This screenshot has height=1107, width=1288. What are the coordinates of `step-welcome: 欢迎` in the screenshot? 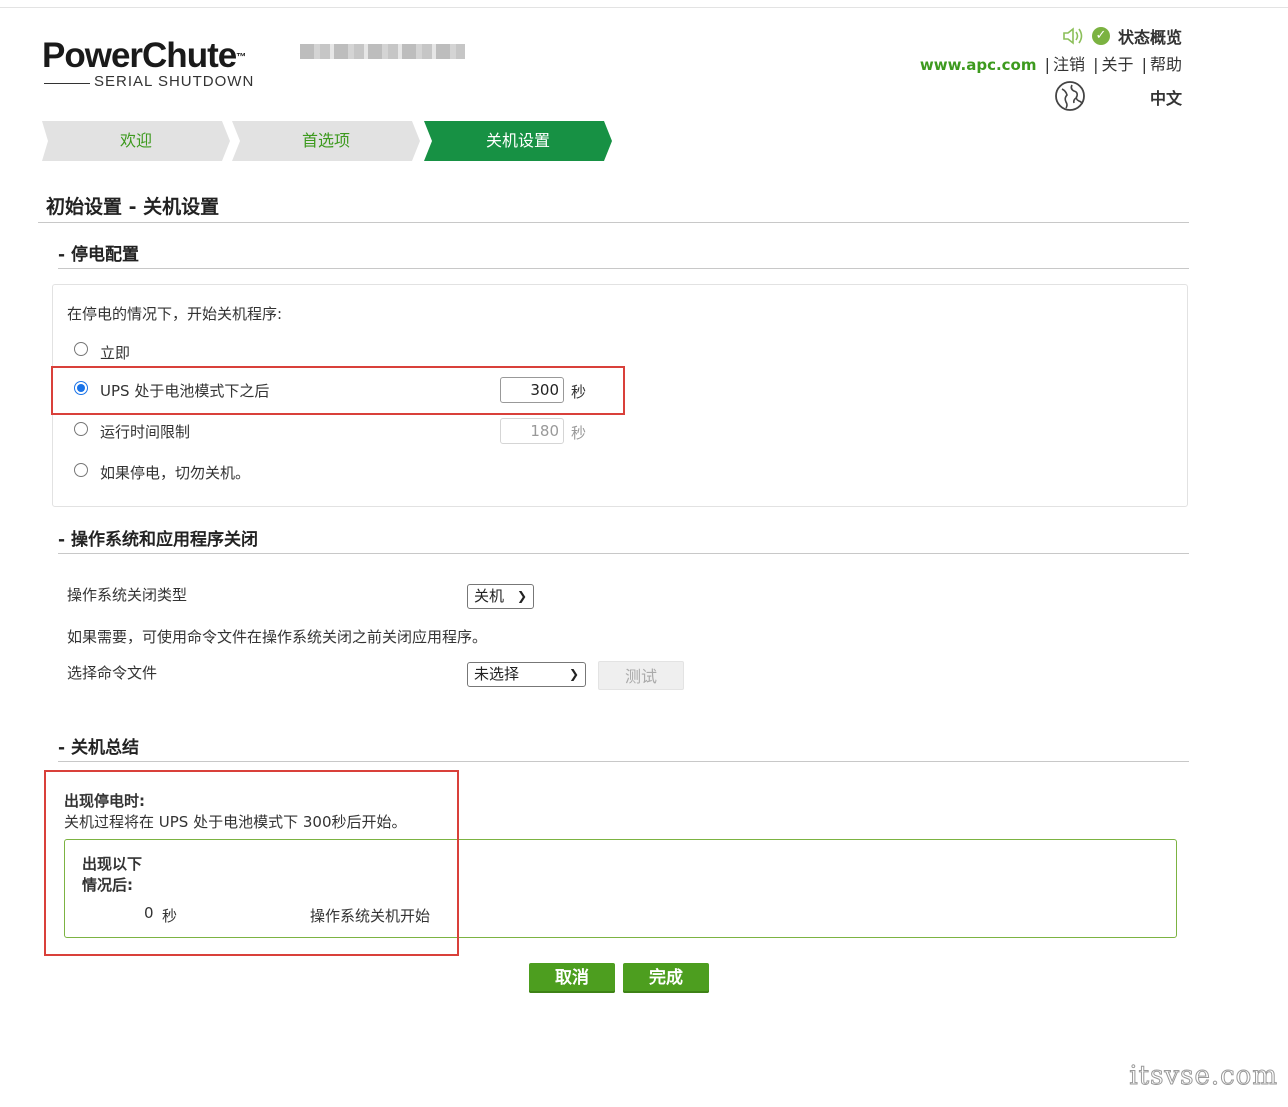 It's located at (136, 141).